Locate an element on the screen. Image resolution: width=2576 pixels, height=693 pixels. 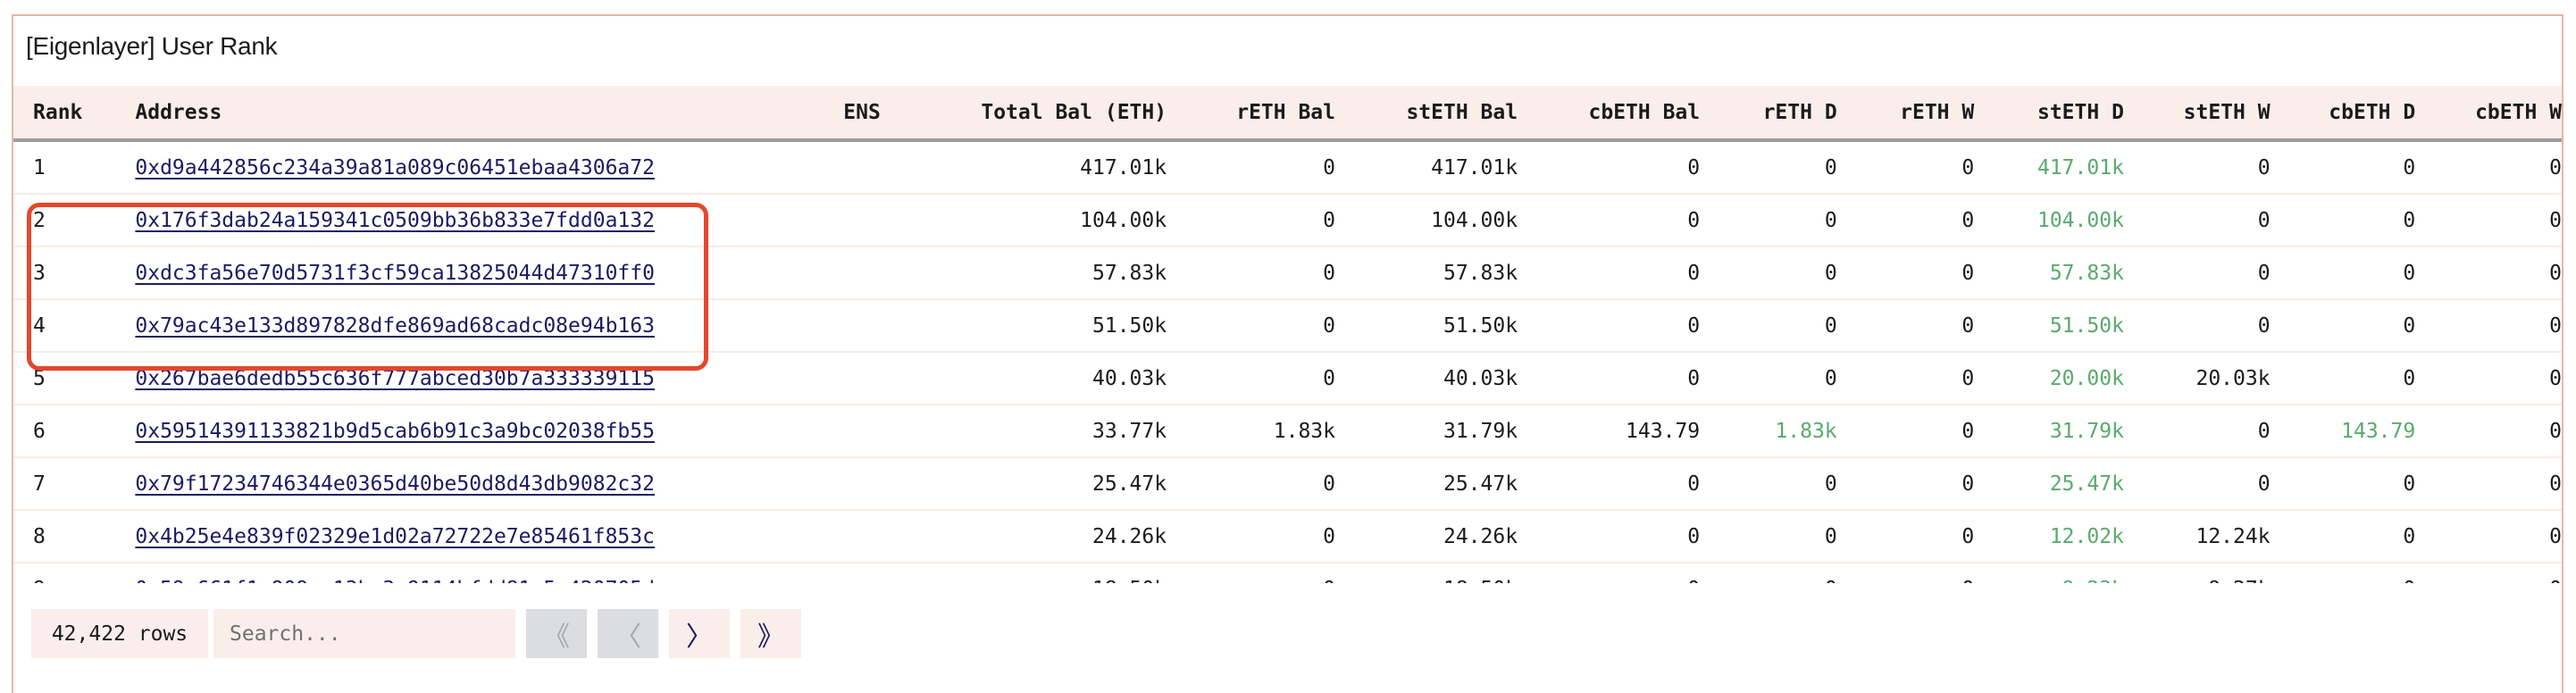
column-header-cbeth-d: cbETH D is located at coordinates (2343, 114).